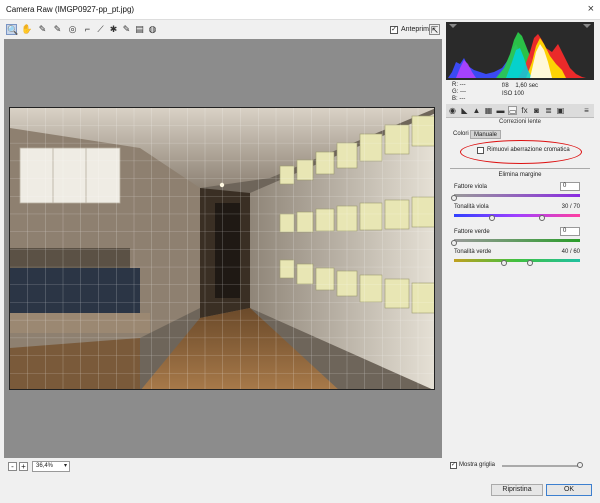  What do you see at coordinates (520, 51) in the screenshot?
I see `histogram` at bounding box center [520, 51].